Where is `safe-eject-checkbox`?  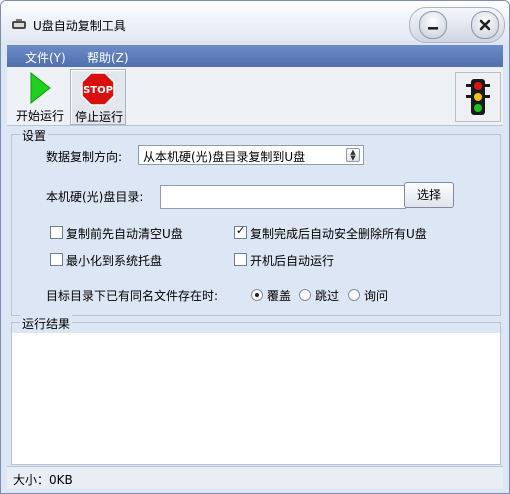 safe-eject-checkbox is located at coordinates (240, 231).